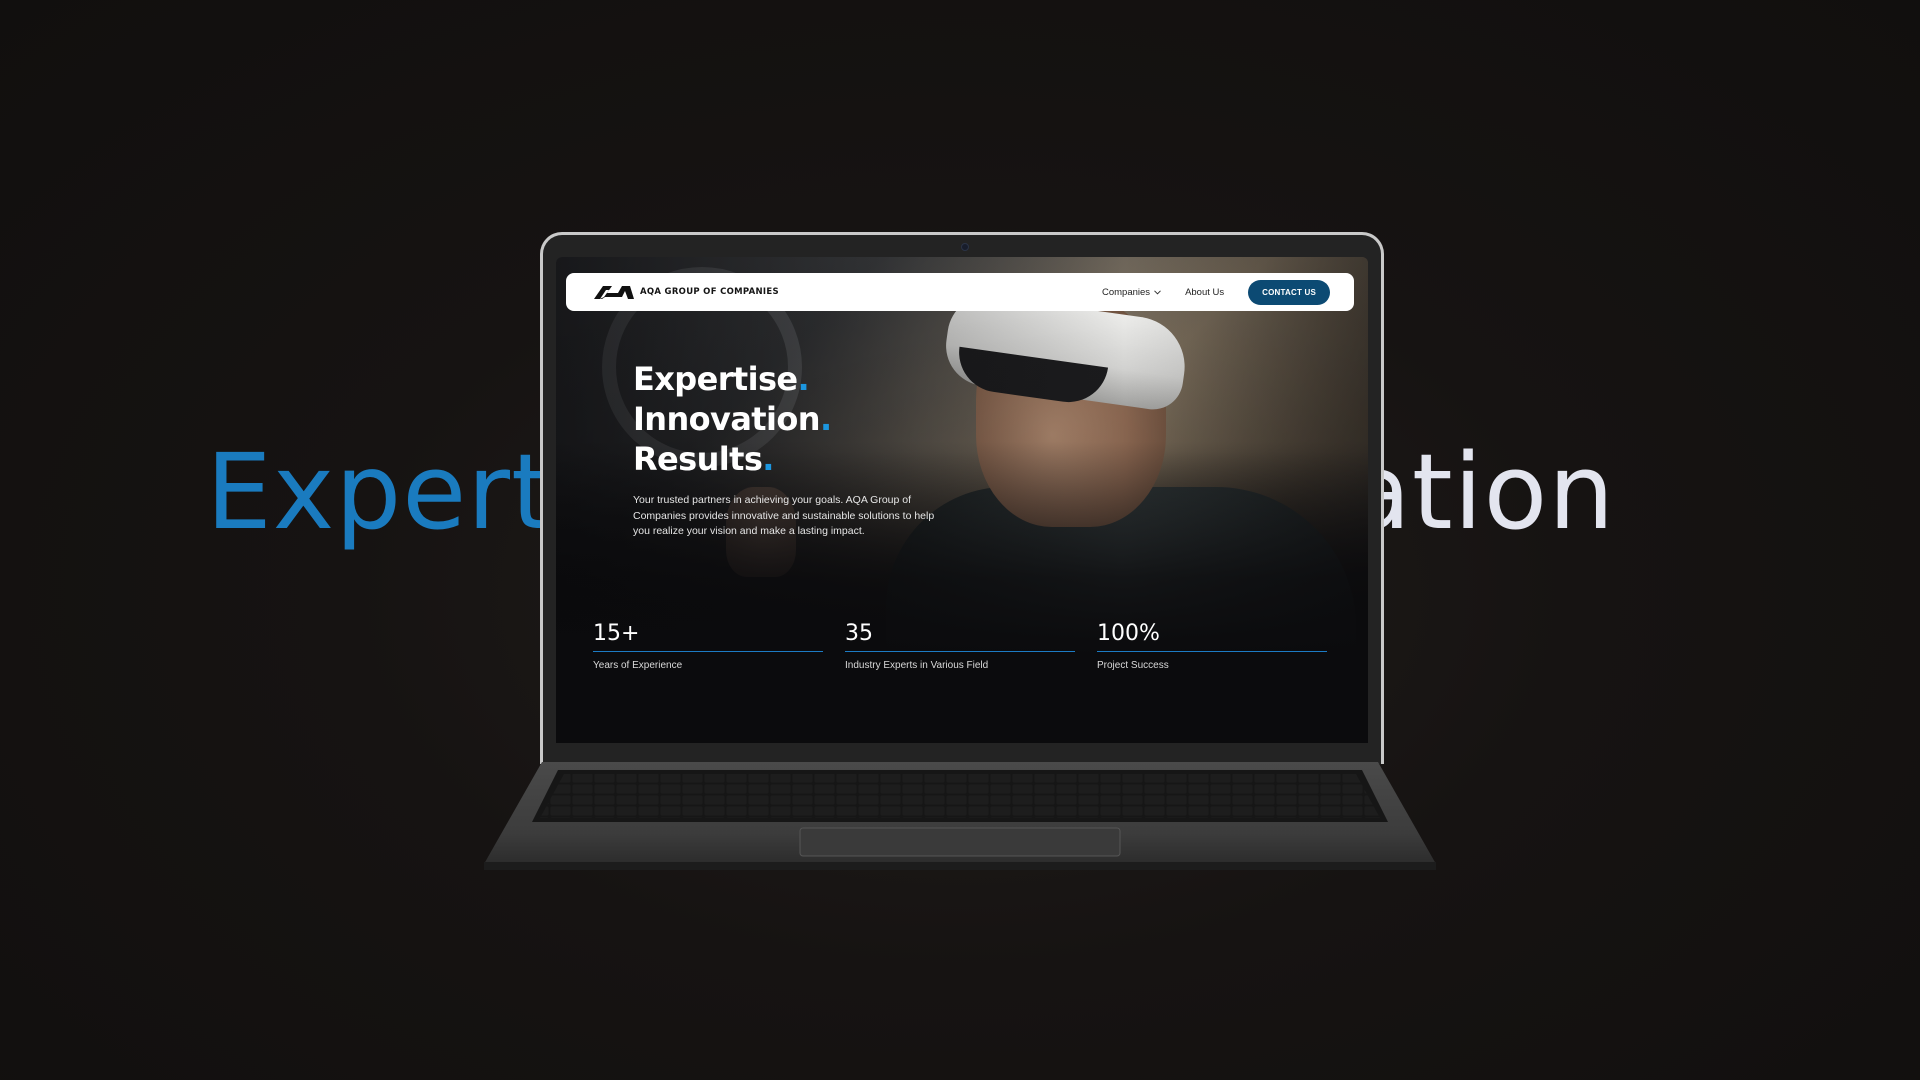 This screenshot has width=1920, height=1080. I want to click on stat-value: 15+, so click(708, 636).